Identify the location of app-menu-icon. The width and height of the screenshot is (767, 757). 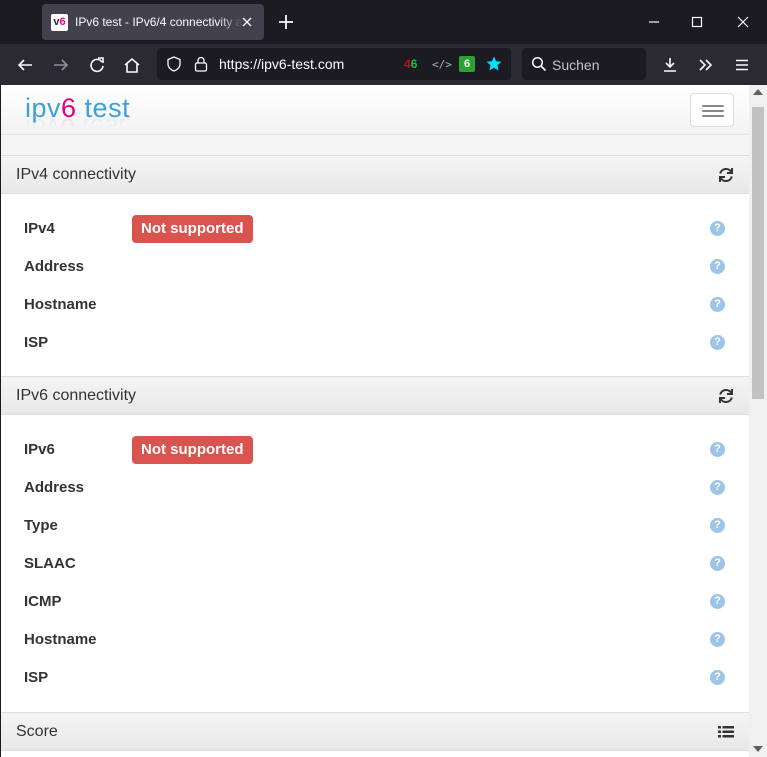
(742, 65).